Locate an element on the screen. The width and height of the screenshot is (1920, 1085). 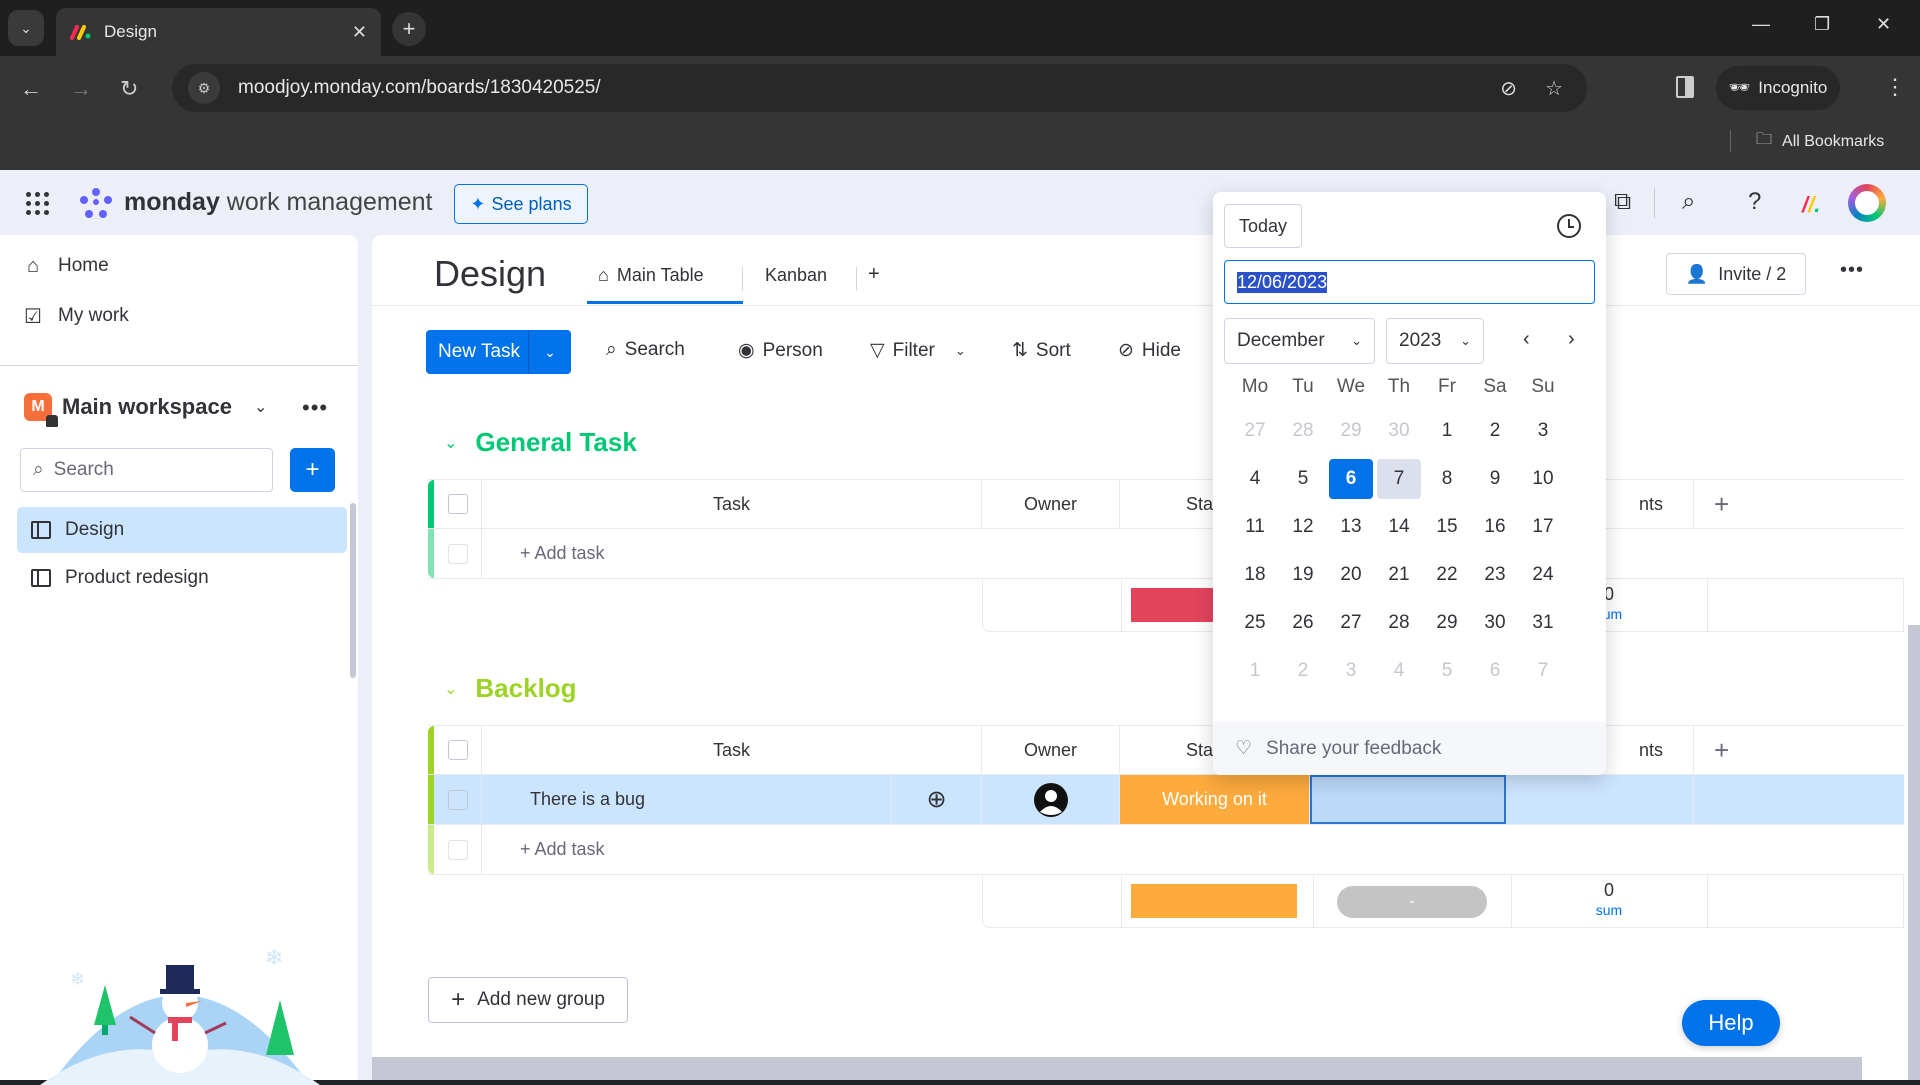
site-settings-icon: ⚙ is located at coordinates (204, 88).